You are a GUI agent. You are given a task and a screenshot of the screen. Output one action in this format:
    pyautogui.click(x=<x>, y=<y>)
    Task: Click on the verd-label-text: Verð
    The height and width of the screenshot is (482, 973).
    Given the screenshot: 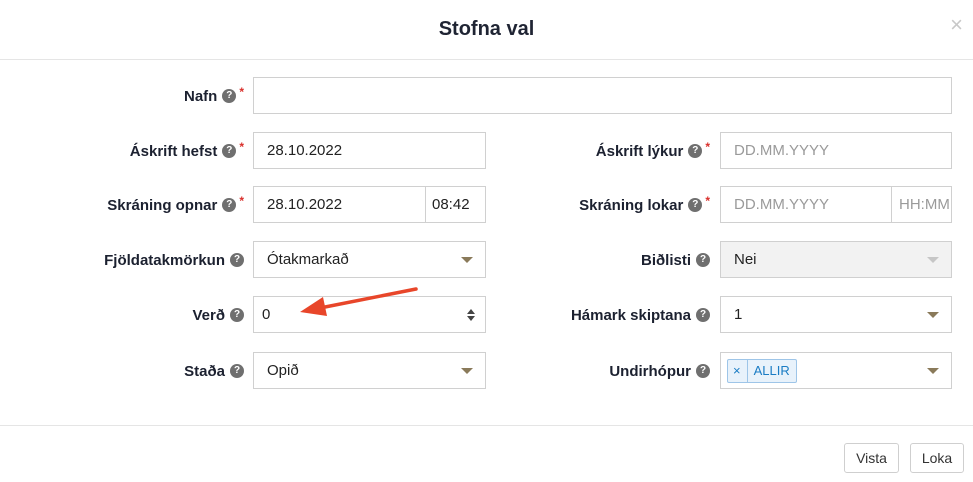 What is the action you would take?
    pyautogui.click(x=208, y=315)
    